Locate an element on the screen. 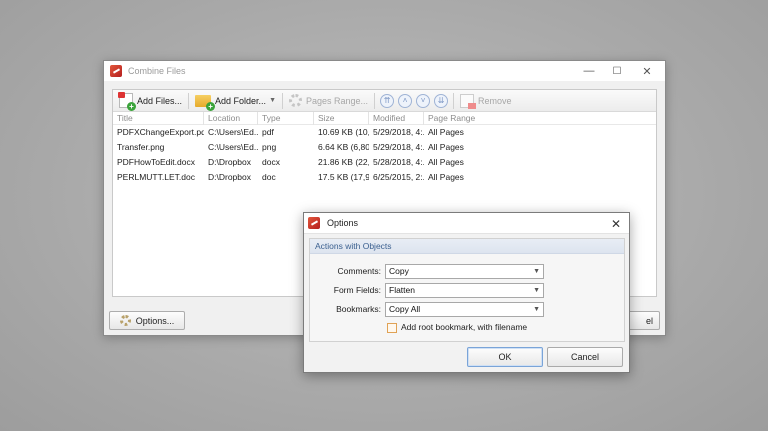  column-header-type: Type is located at coordinates (286, 118).